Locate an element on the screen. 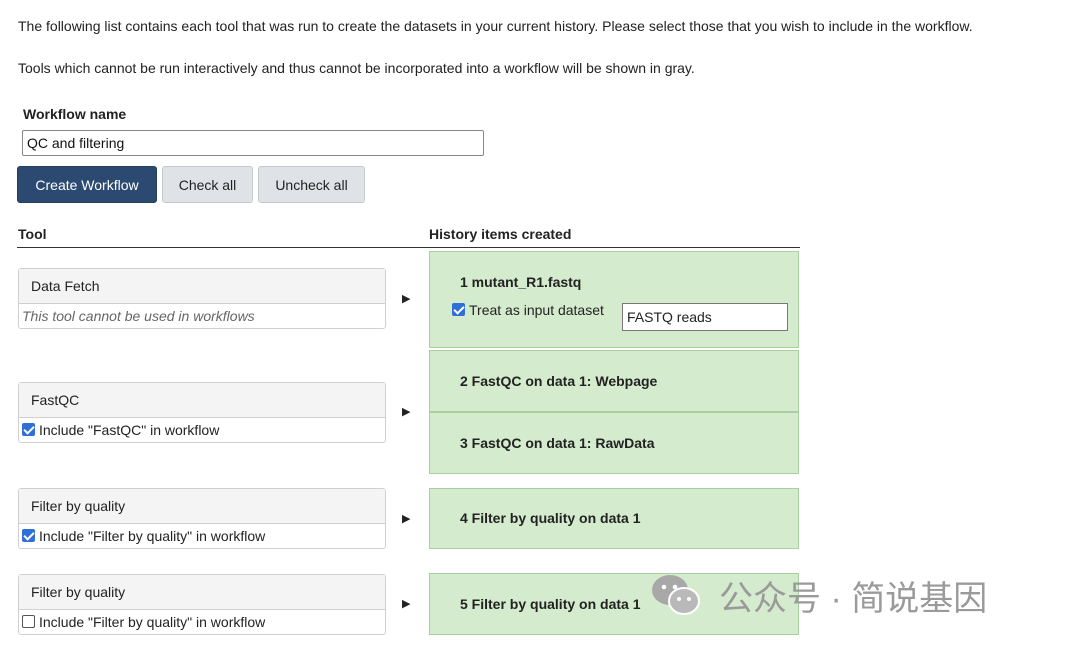 This screenshot has height=653, width=1080. input-dataset-name-field: FASTQ reads is located at coordinates (705, 317).